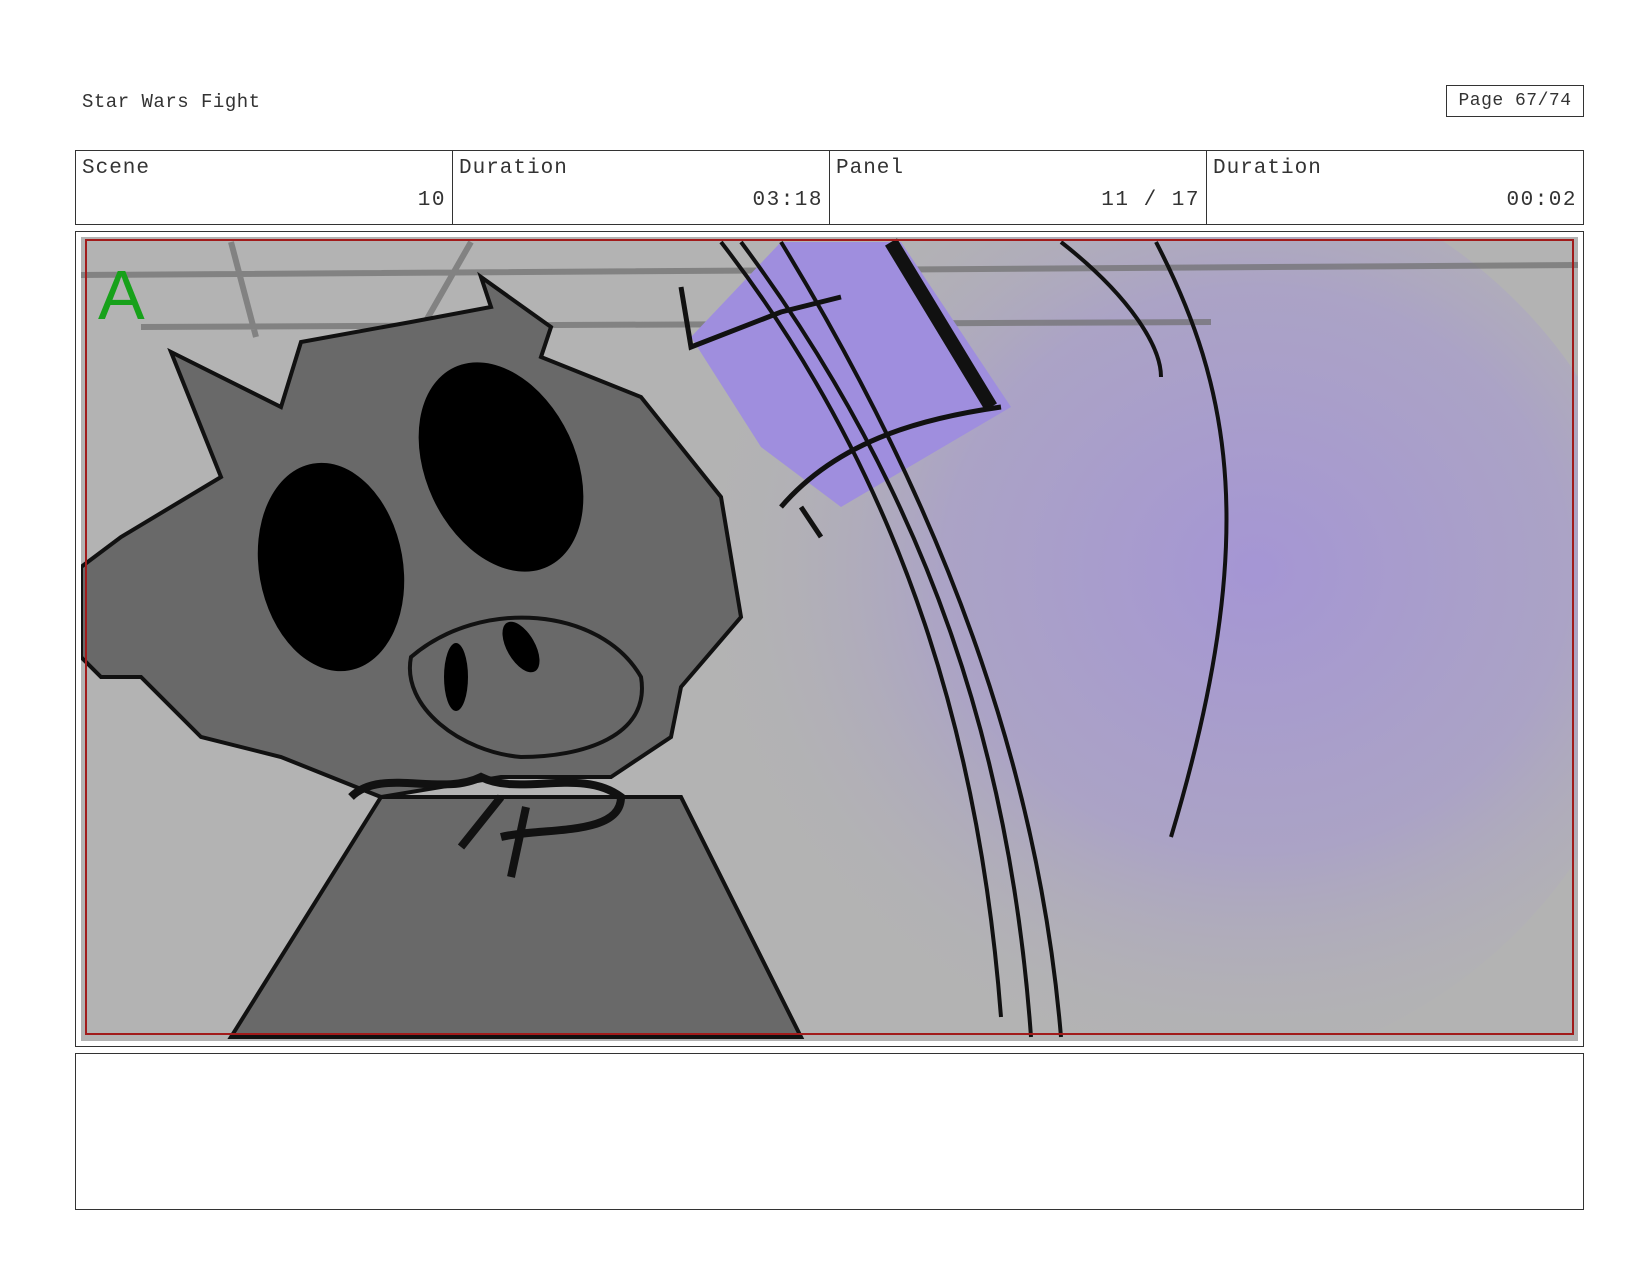 The height and width of the screenshot is (1275, 1650). Describe the element at coordinates (870, 168) in the screenshot. I see `panel-label: Panel` at that location.